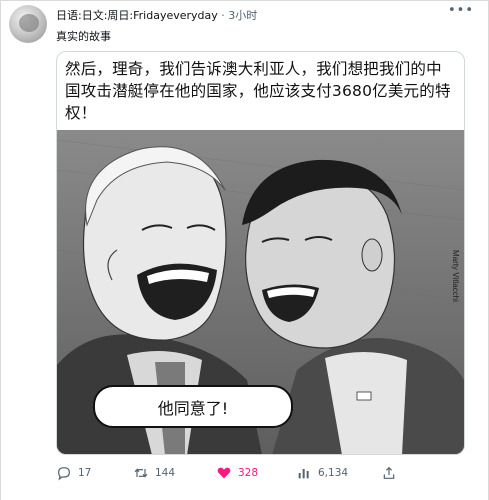 The width and height of the screenshot is (489, 500). I want to click on retweet-icon, so click(141, 473).